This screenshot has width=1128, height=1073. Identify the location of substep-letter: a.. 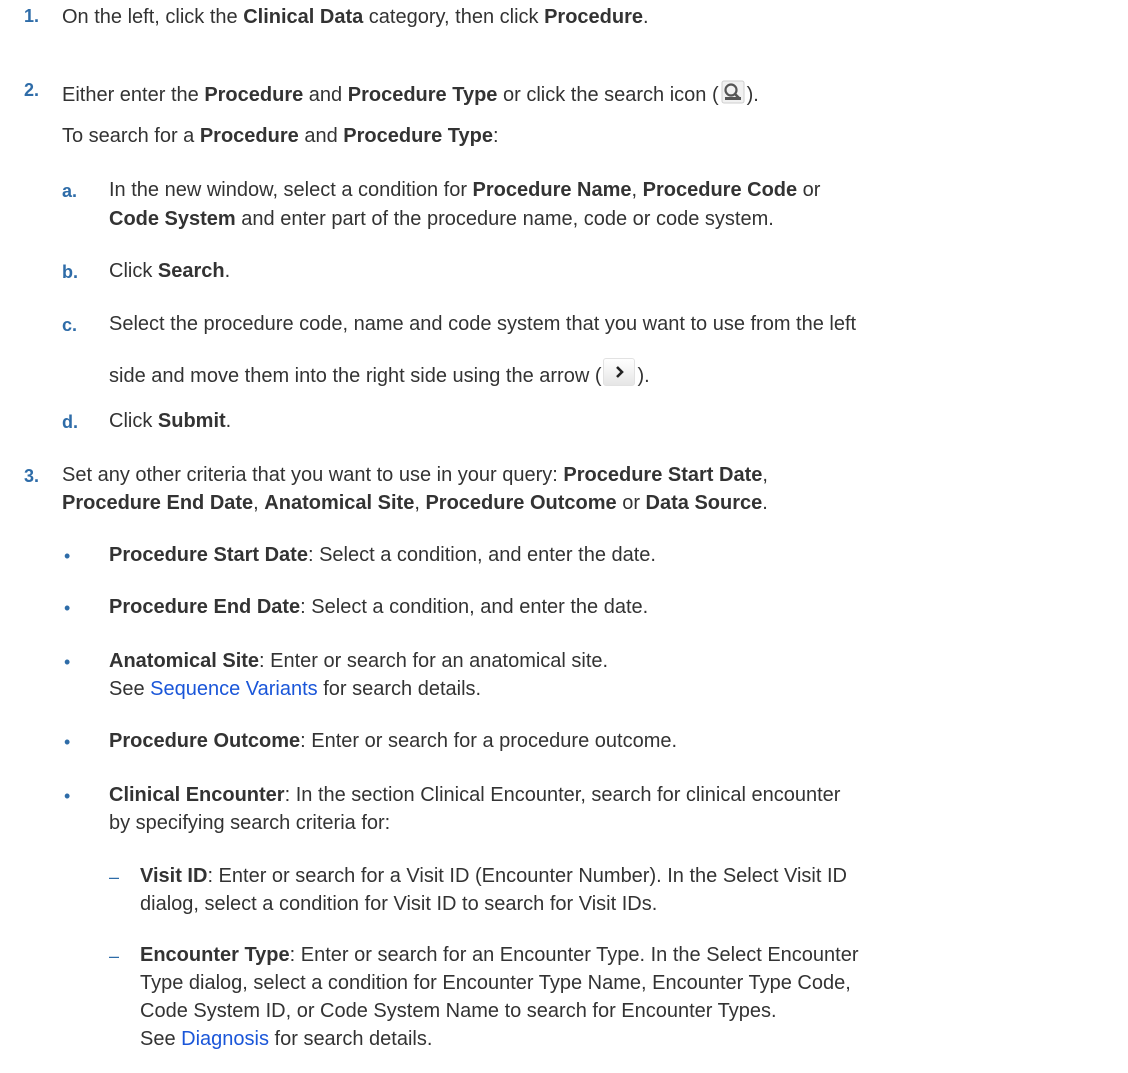
(70, 191).